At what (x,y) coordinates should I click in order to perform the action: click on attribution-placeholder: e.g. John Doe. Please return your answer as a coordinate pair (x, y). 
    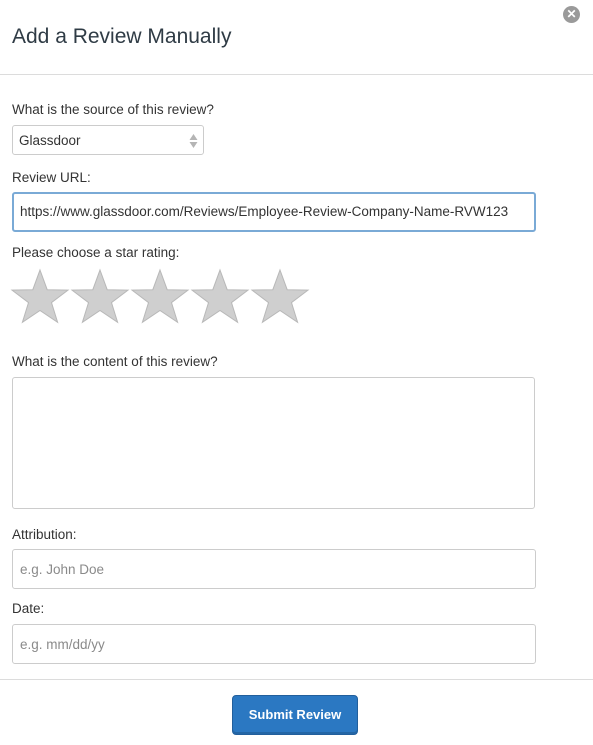
    Looking at the image, I should click on (62, 569).